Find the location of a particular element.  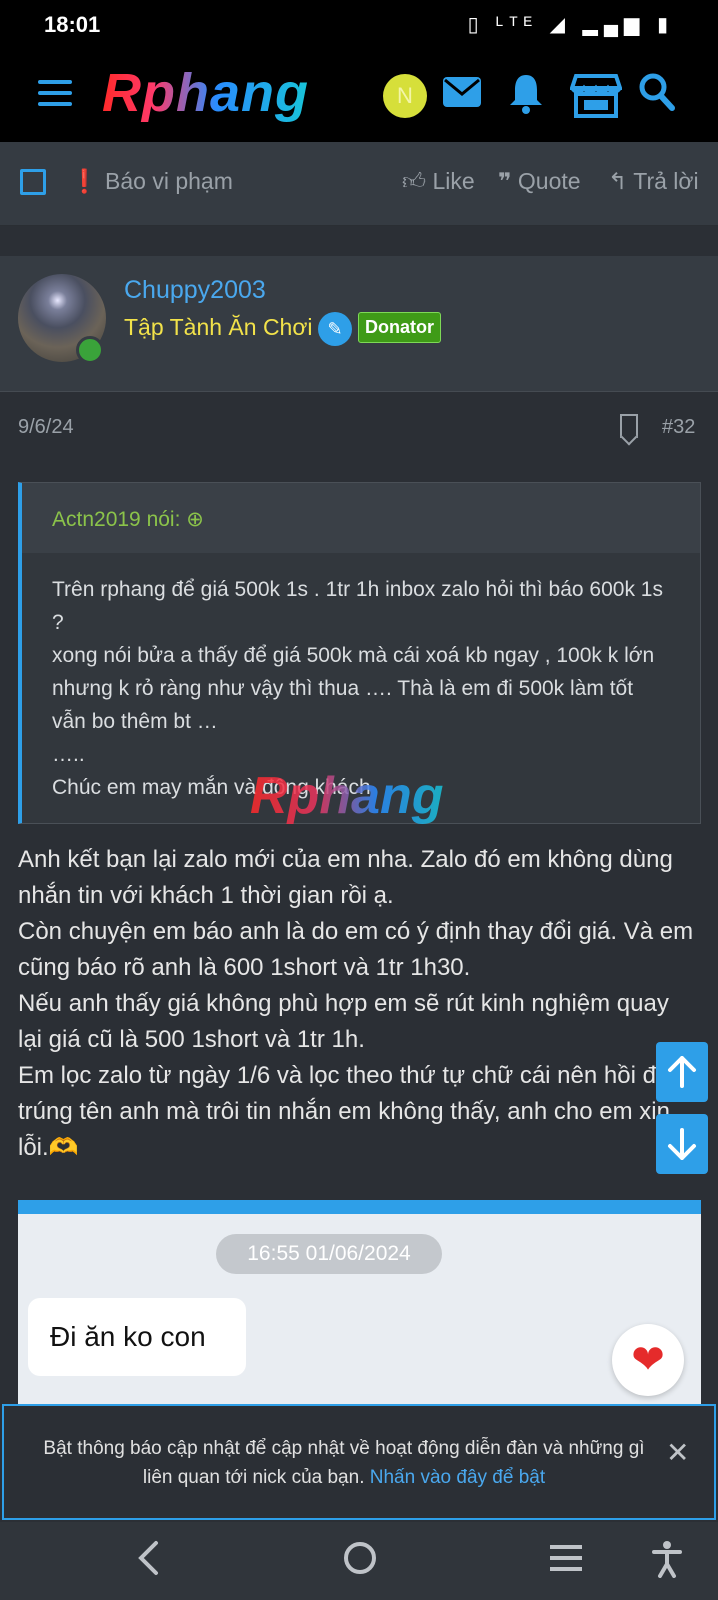

warning-icon: ❗ is located at coordinates (84, 181).